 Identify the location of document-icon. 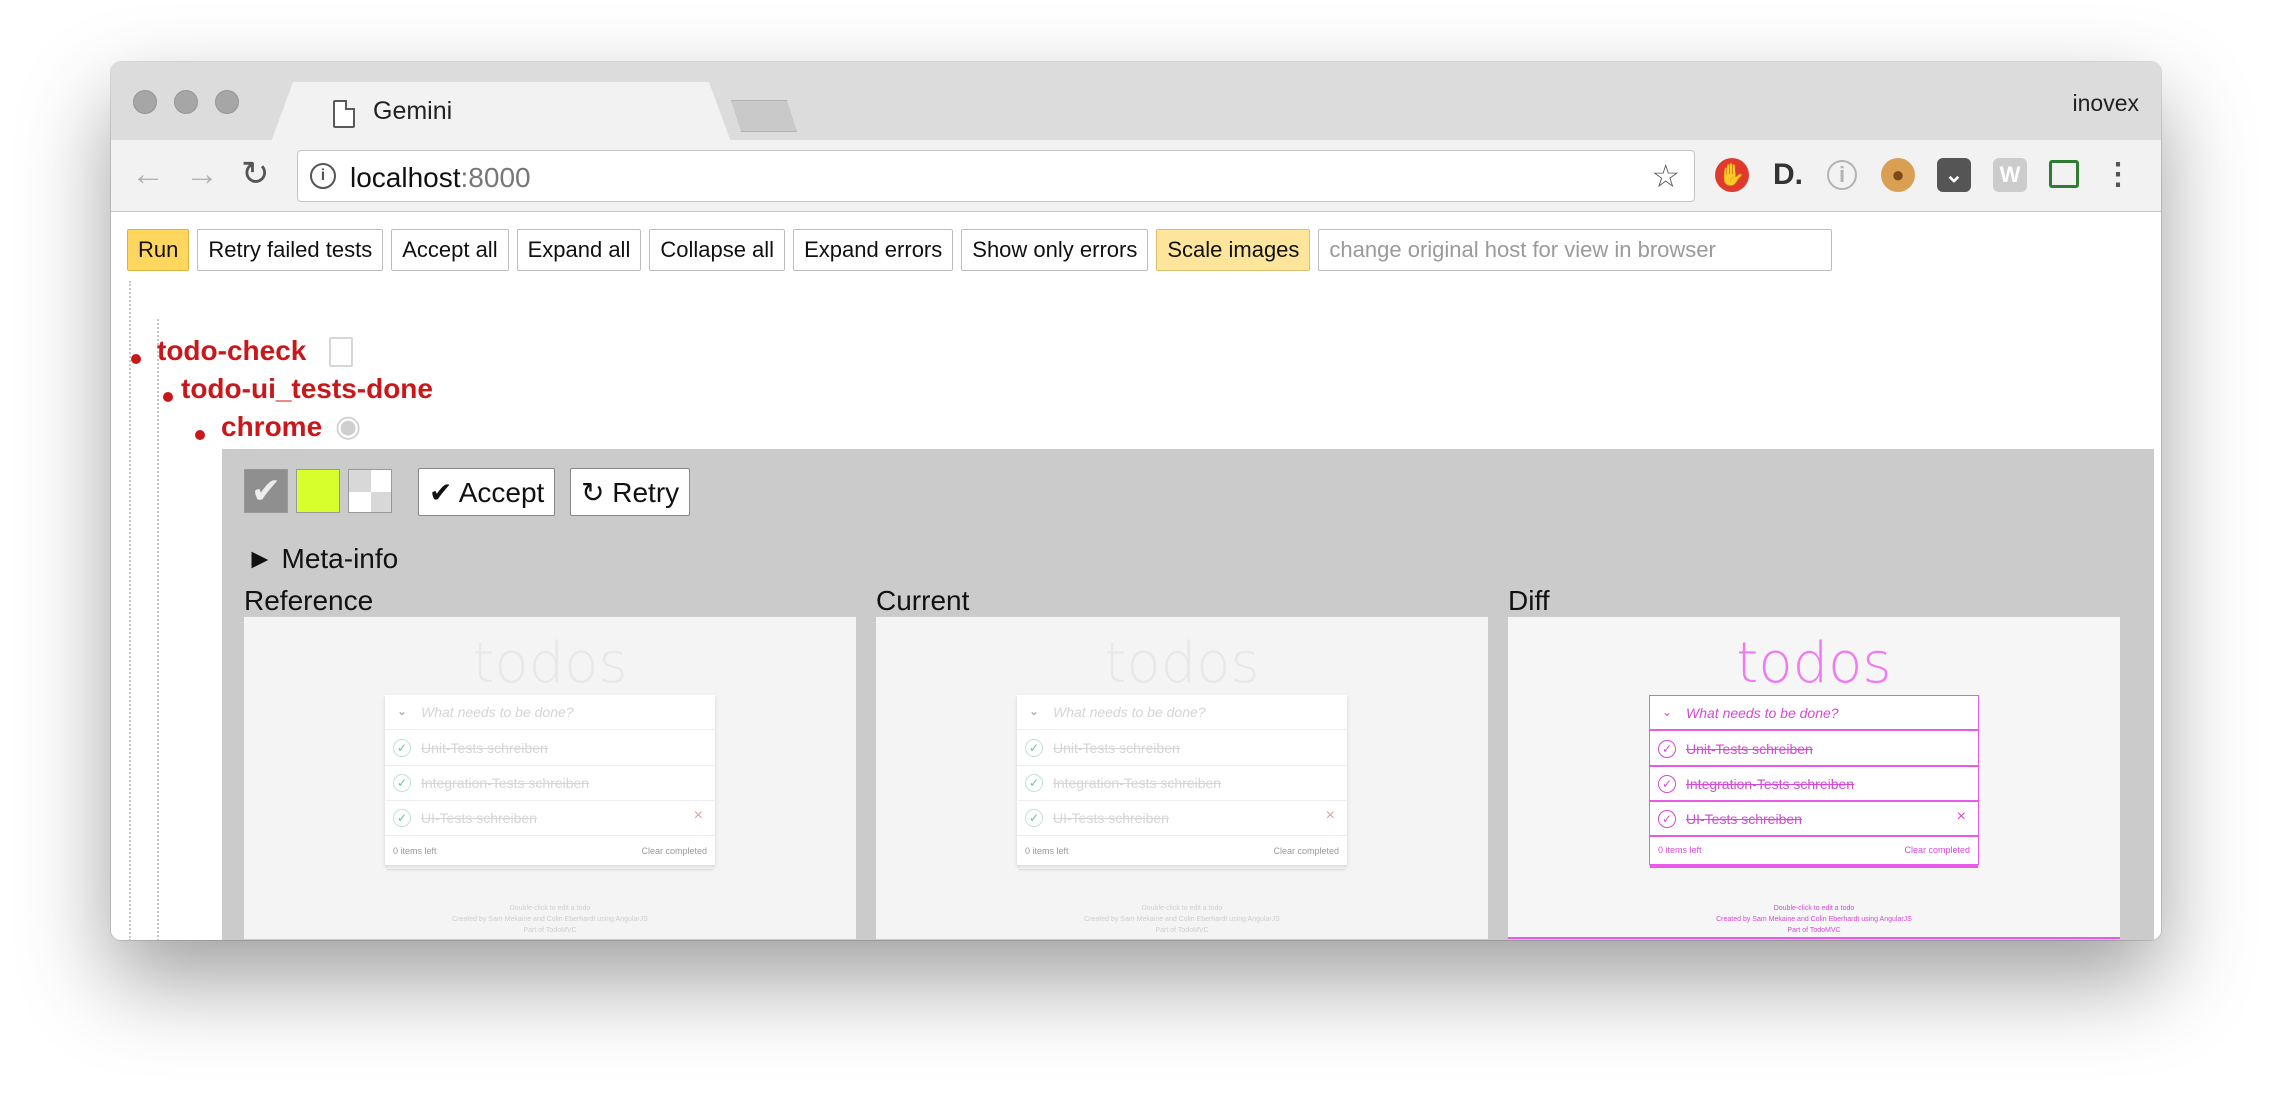
(341, 352).